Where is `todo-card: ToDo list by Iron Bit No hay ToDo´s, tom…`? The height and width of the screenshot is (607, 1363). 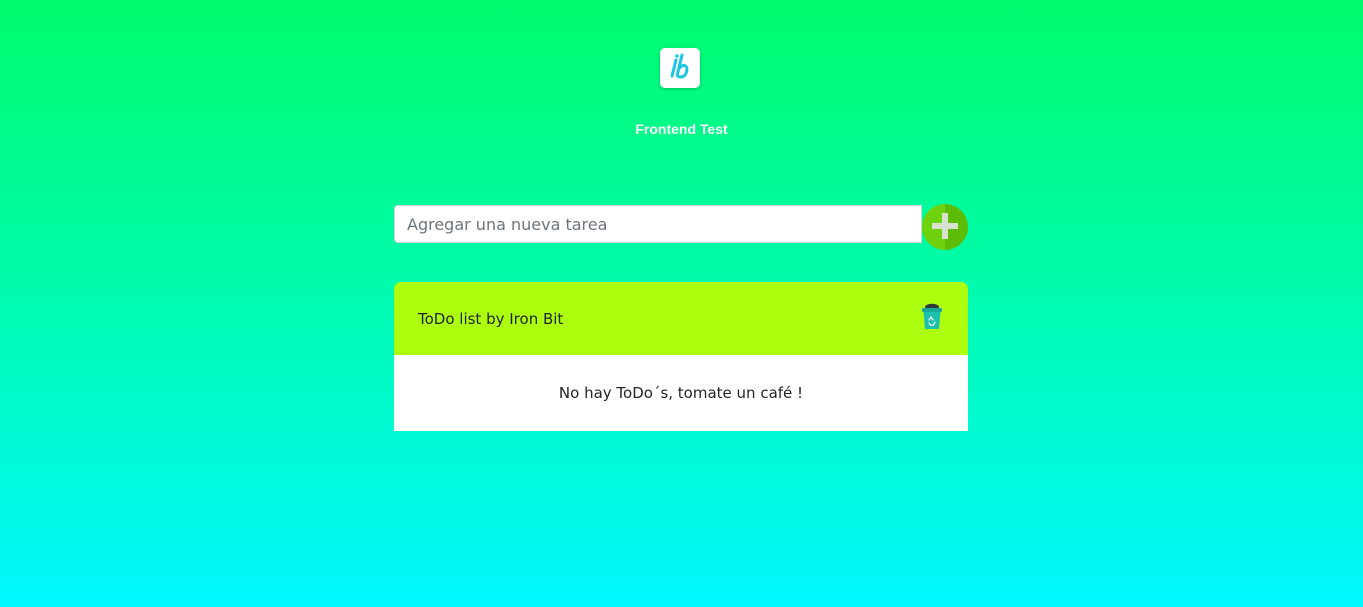 todo-card: ToDo list by Iron Bit No hay ToDo´s, tom… is located at coordinates (681, 356).